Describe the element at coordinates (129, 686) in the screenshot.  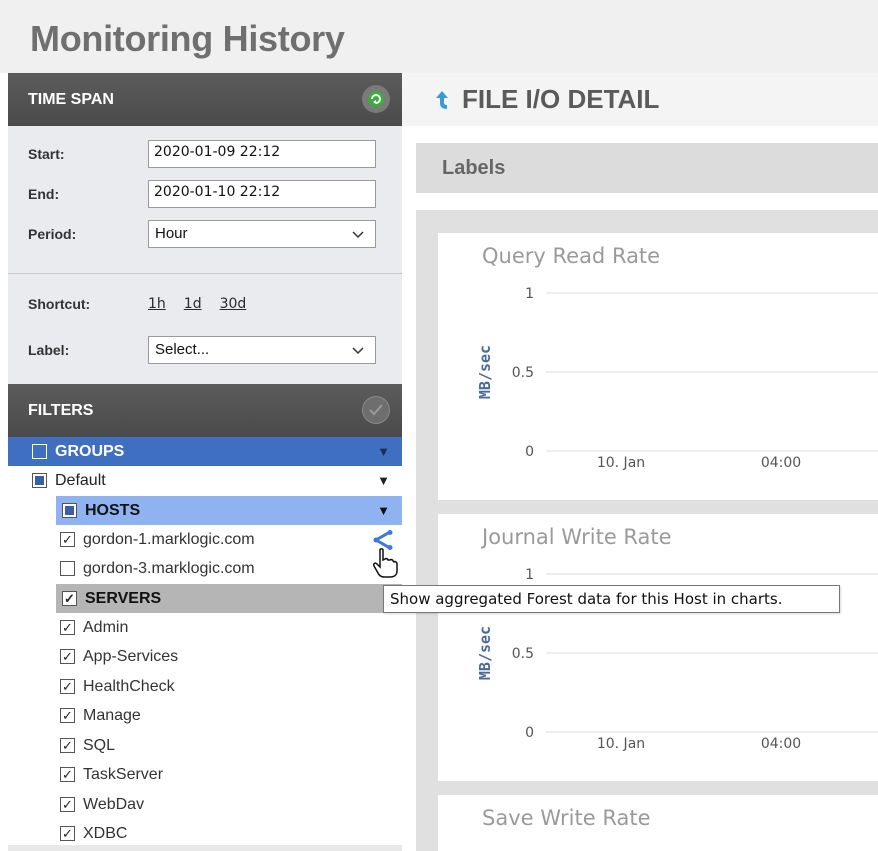
I see `server-name: HealthCheck` at that location.